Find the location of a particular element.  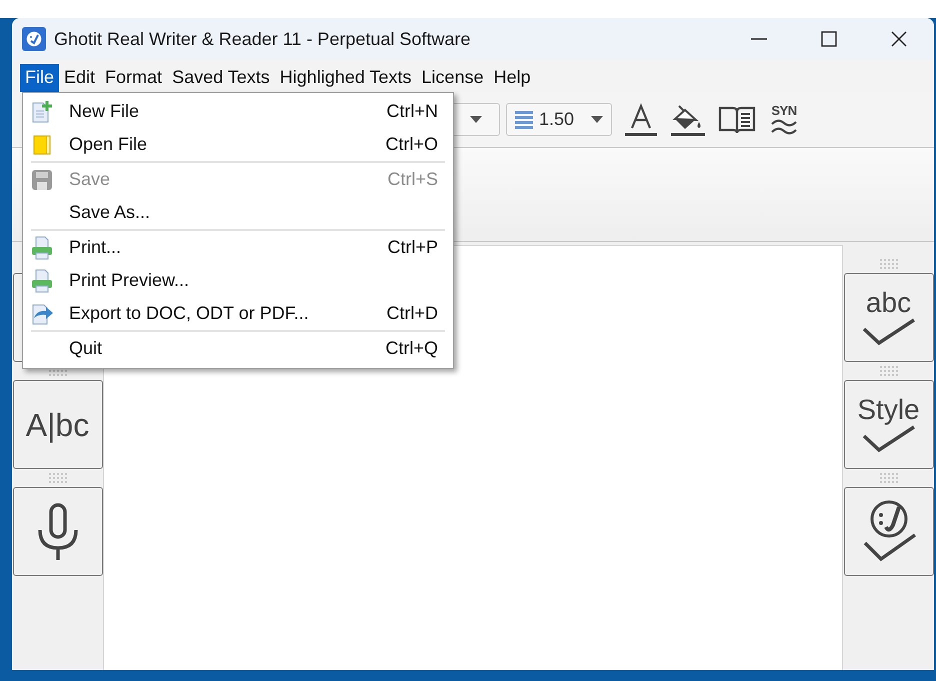

export-arrow-icon is located at coordinates (42, 314).